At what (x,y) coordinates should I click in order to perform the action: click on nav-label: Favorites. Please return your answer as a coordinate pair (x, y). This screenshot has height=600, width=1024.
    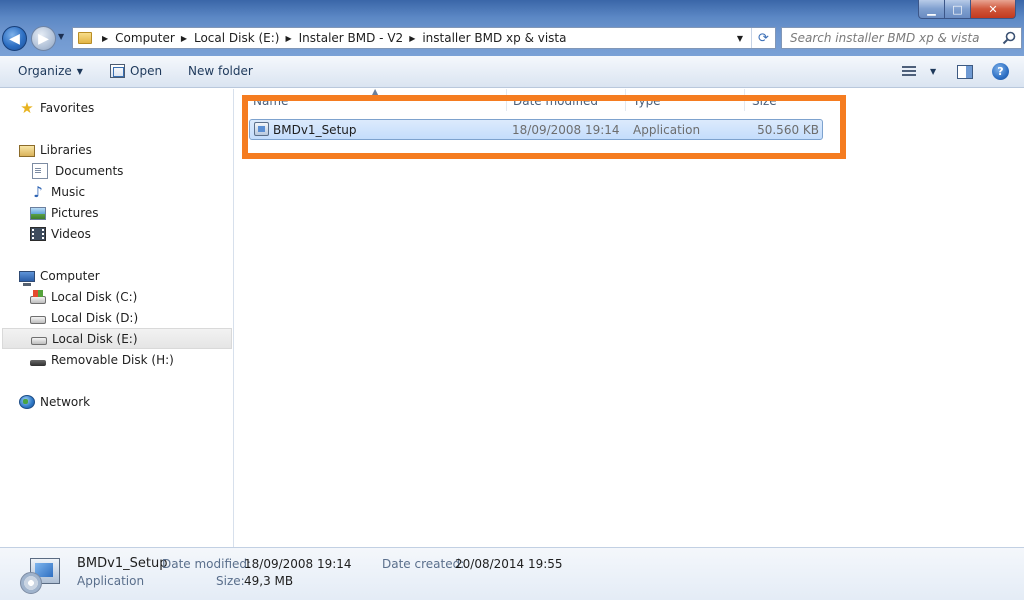
    Looking at the image, I should click on (67, 107).